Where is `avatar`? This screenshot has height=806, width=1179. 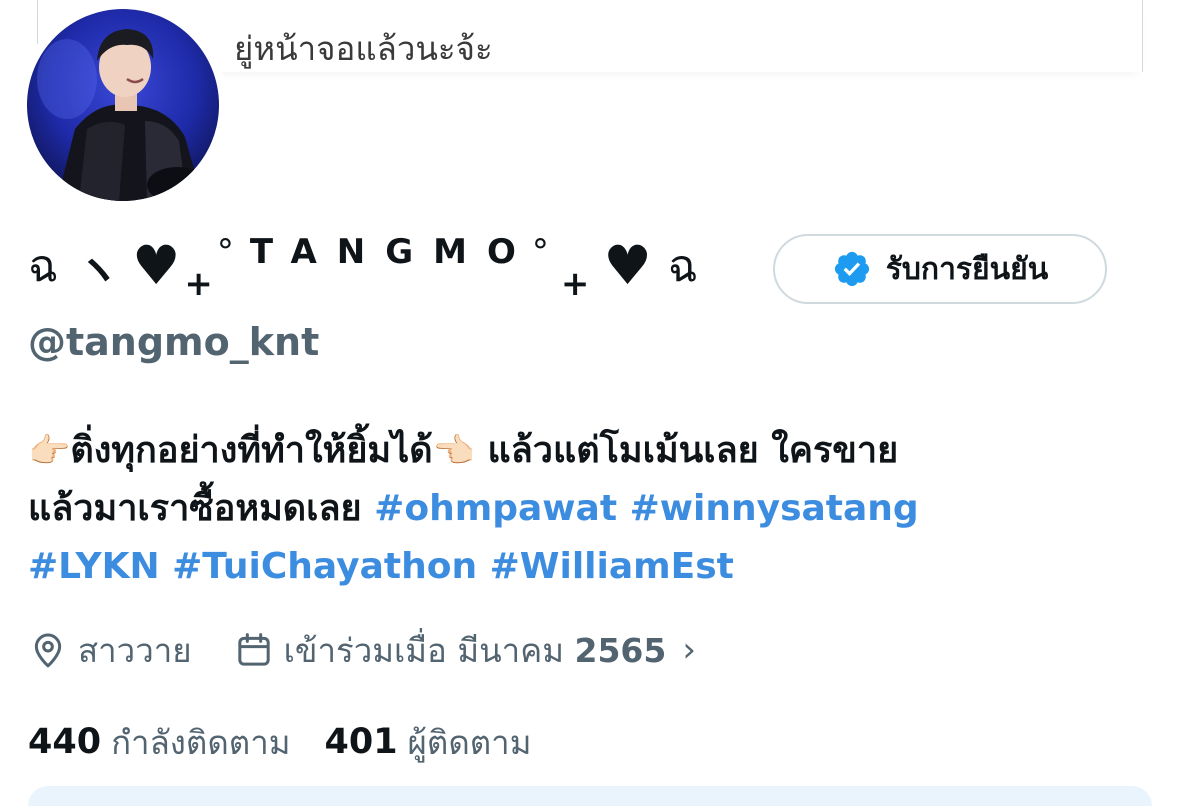 avatar is located at coordinates (123, 105).